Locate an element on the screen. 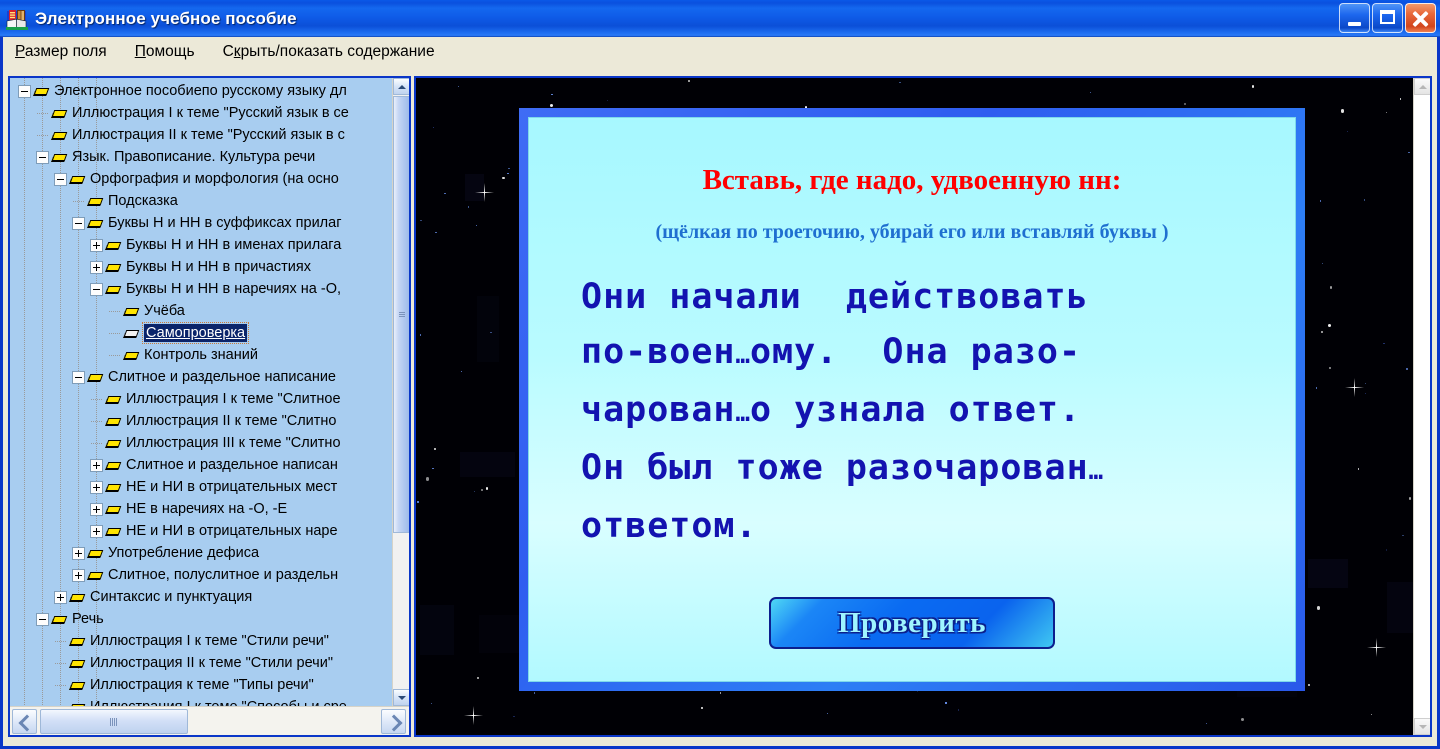  title-bar: Электронное учебное пособие is located at coordinates (720, 18).